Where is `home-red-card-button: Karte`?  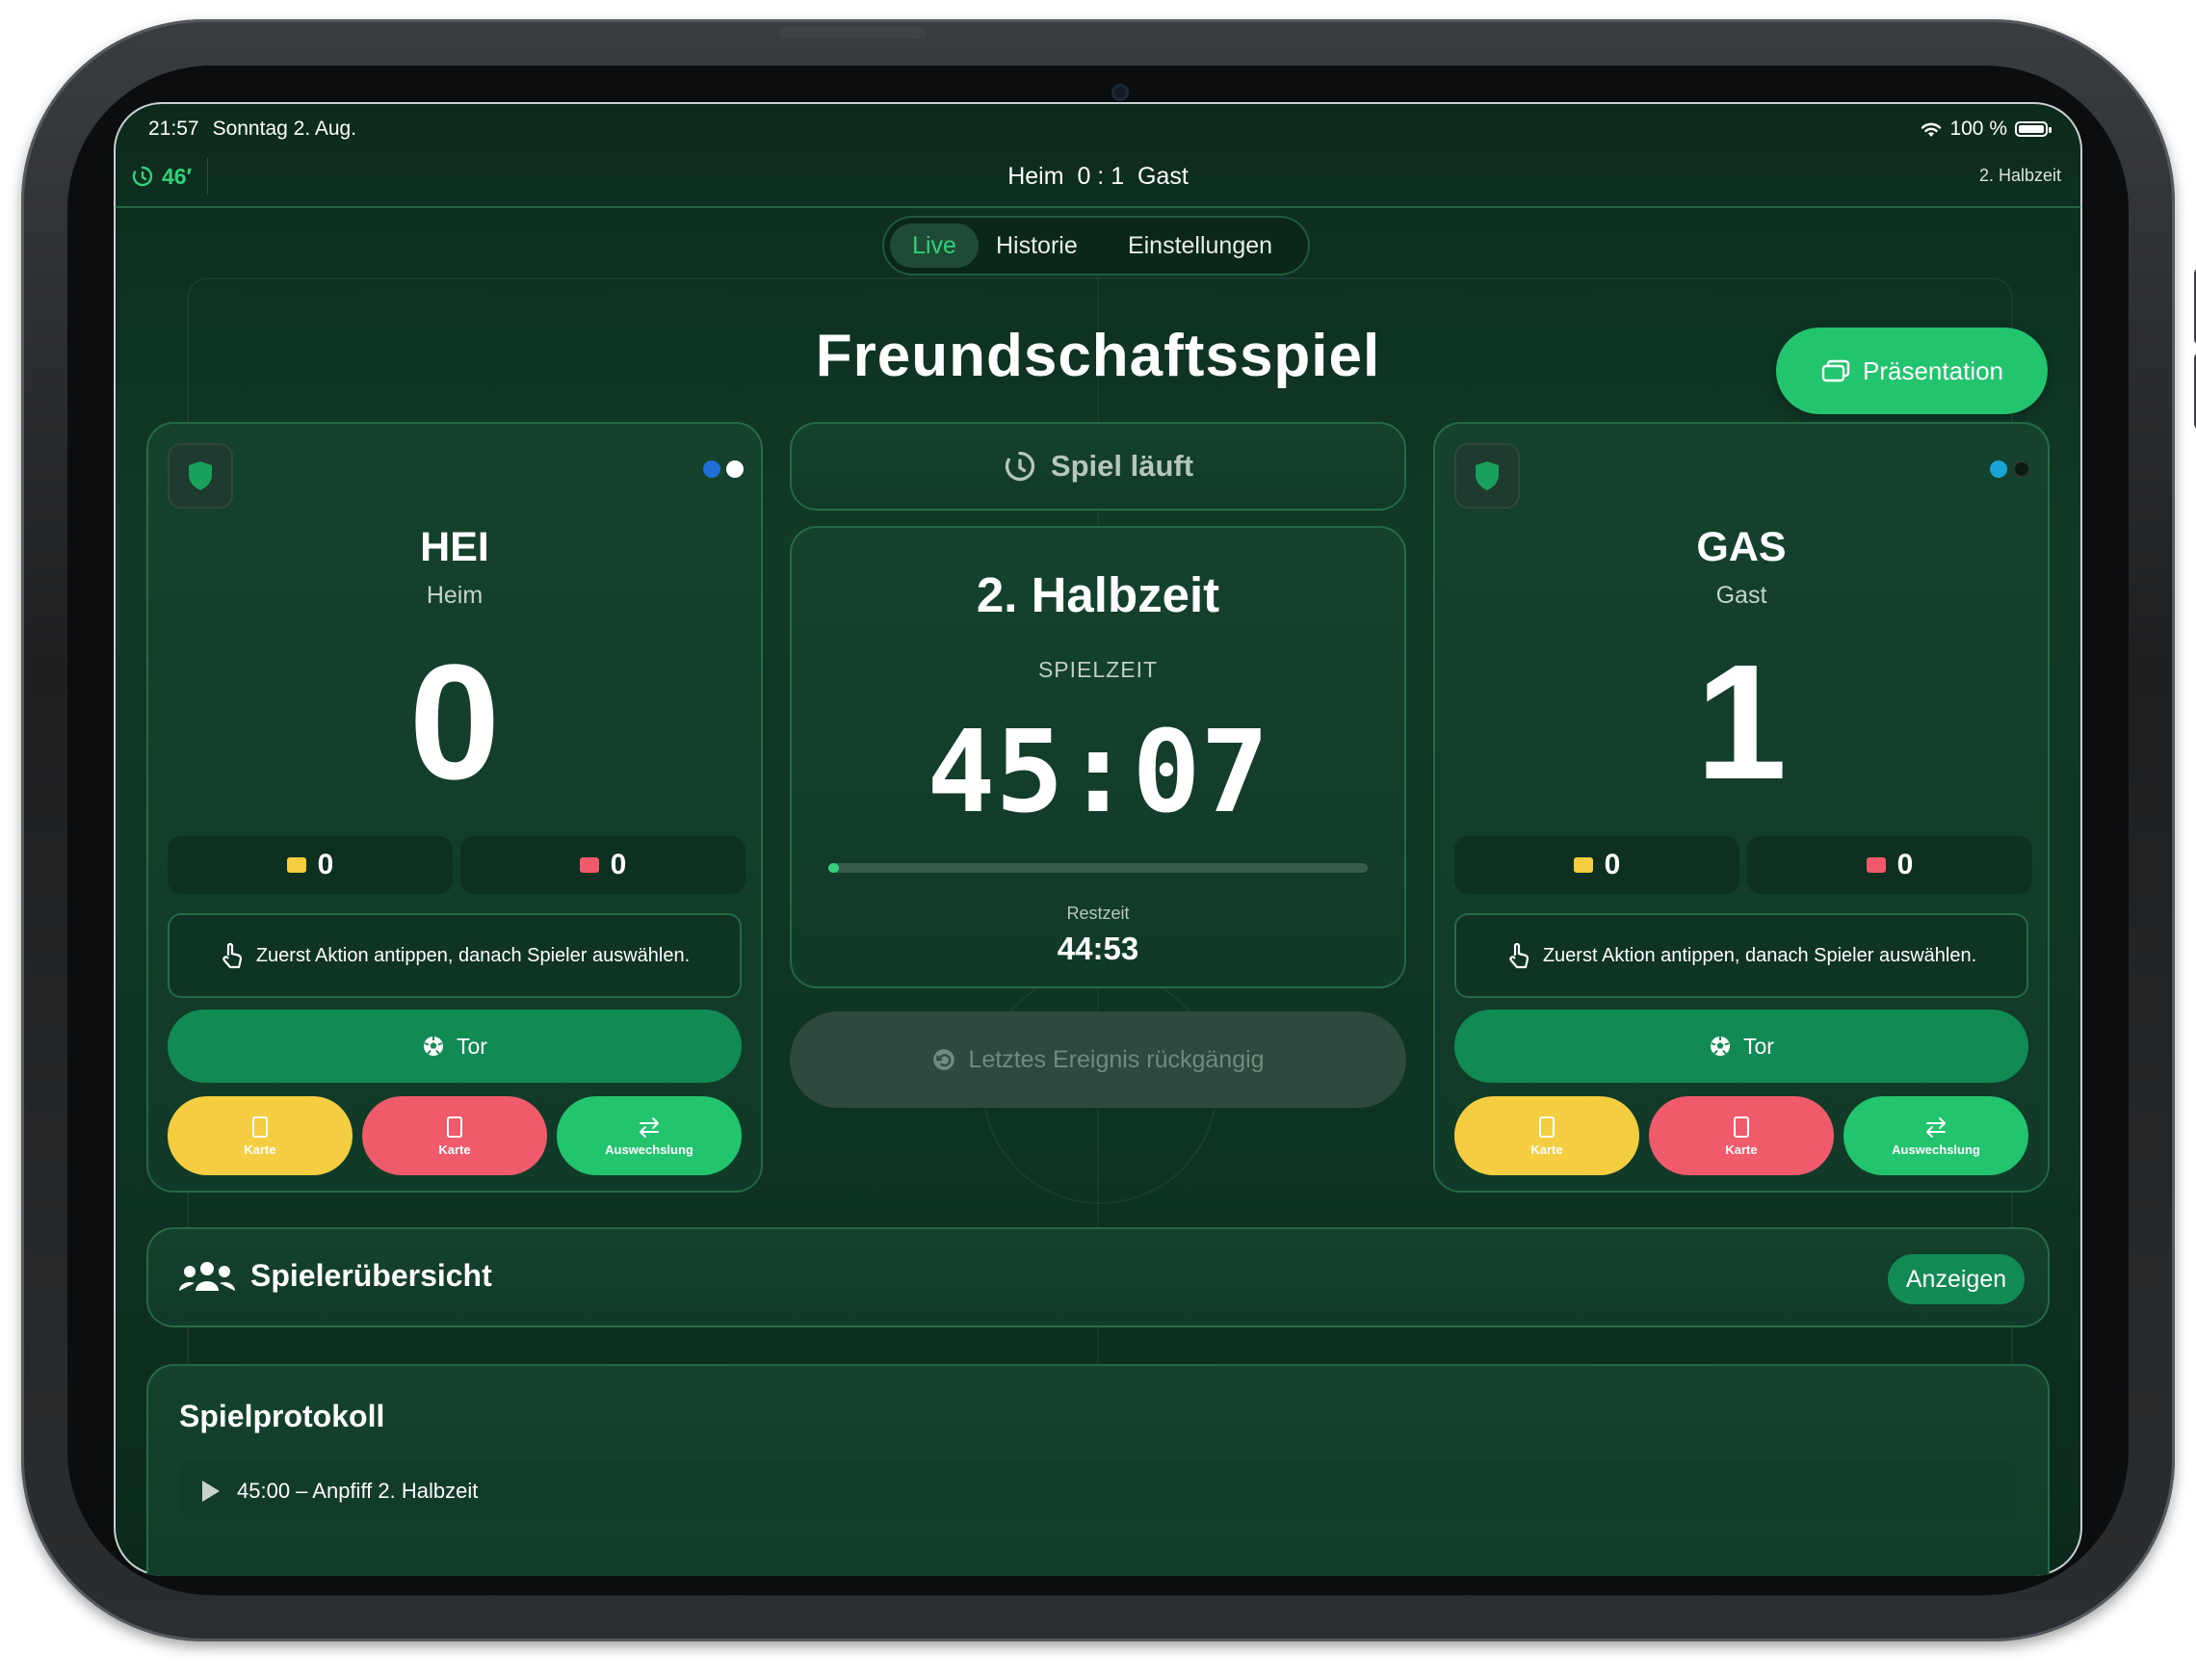 home-red-card-button: Karte is located at coordinates (454, 1136).